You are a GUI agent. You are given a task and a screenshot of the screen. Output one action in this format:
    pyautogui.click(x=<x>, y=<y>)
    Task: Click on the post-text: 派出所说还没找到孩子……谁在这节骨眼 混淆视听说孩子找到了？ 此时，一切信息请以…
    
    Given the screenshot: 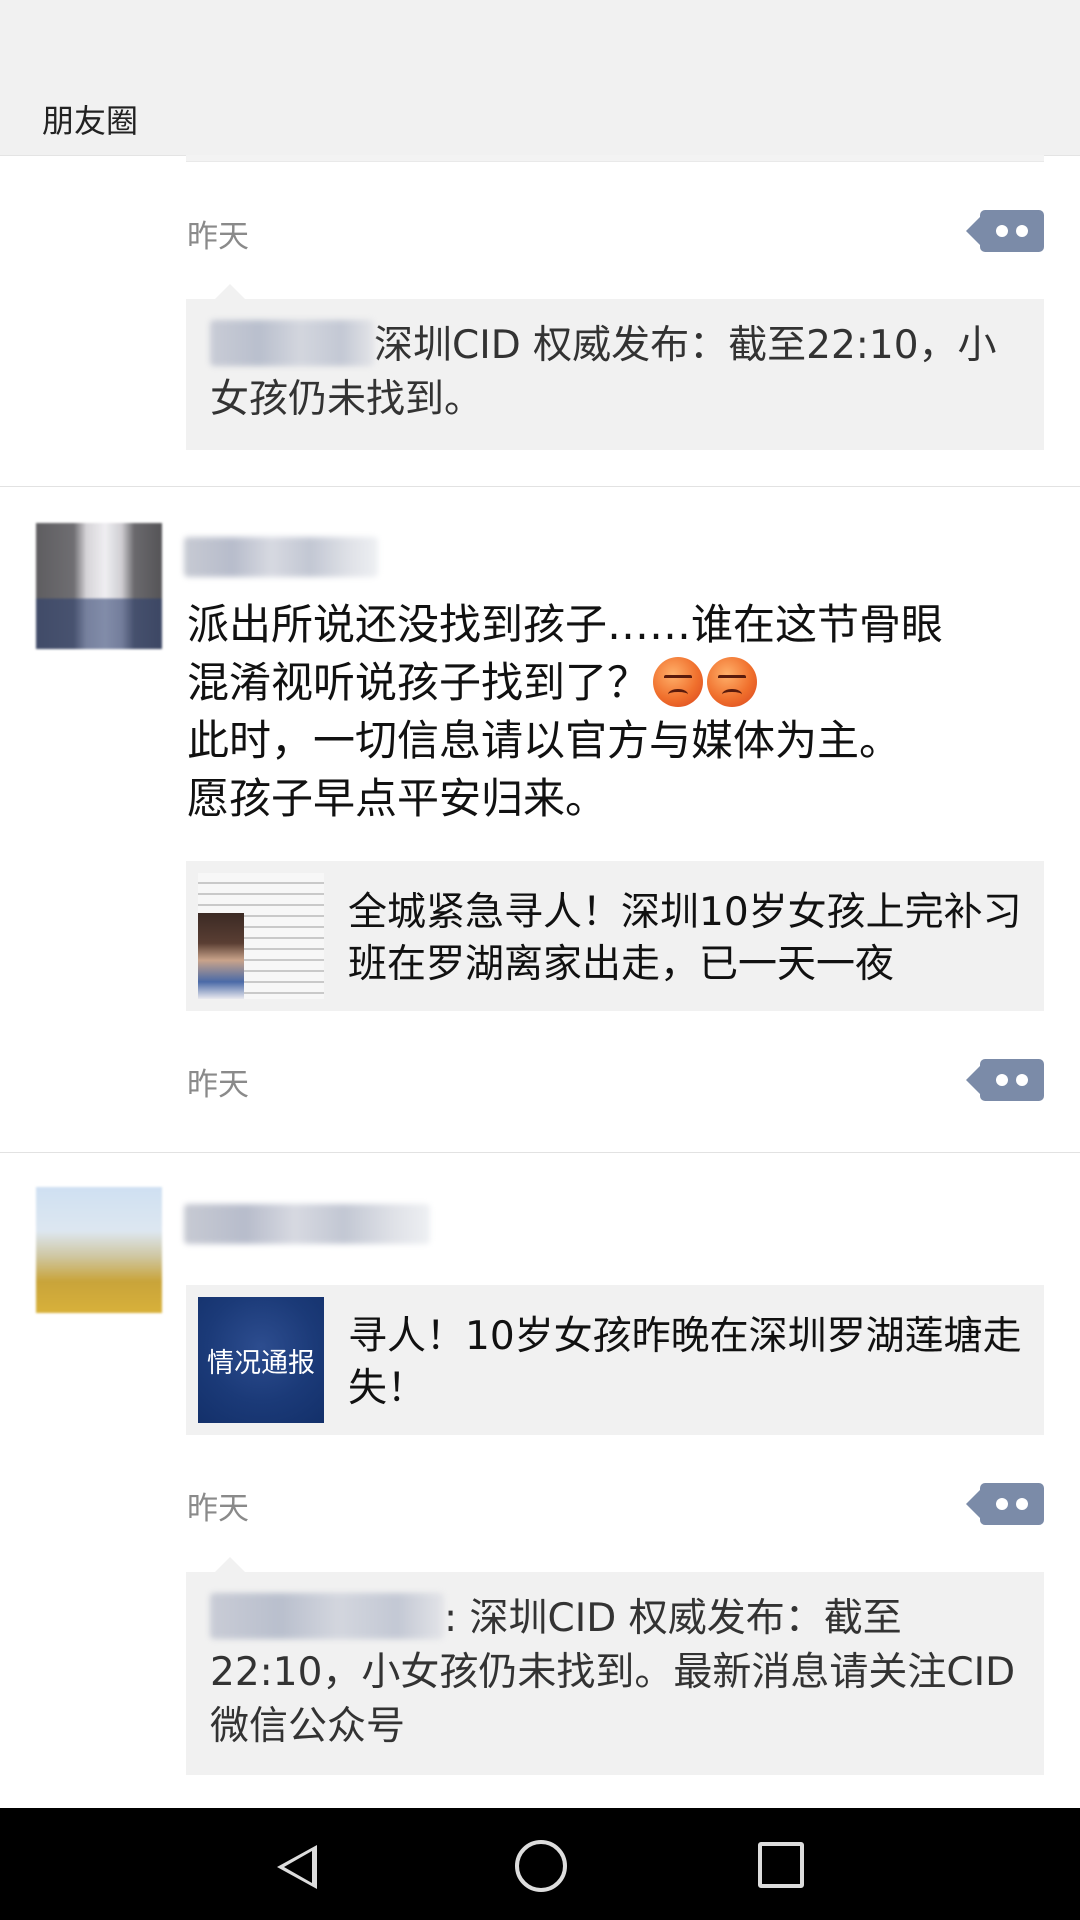 What is the action you would take?
    pyautogui.click(x=617, y=712)
    